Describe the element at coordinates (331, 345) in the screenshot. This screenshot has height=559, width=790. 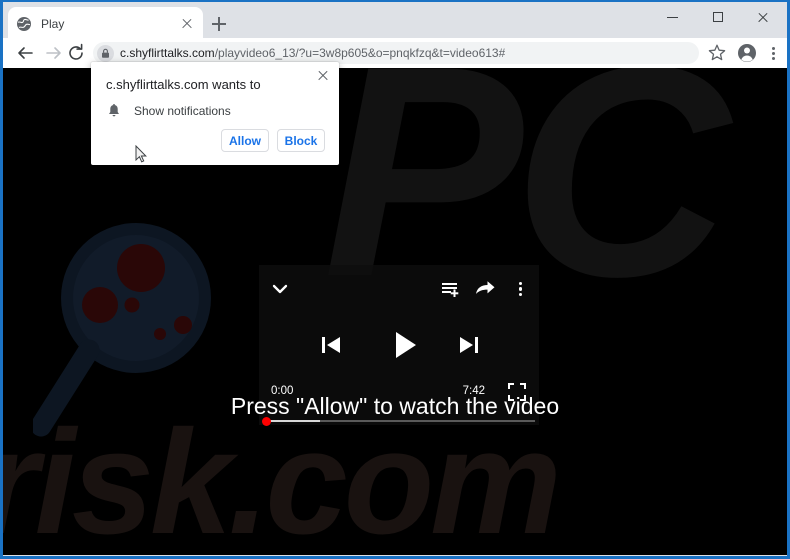
I see `previous-button` at that location.